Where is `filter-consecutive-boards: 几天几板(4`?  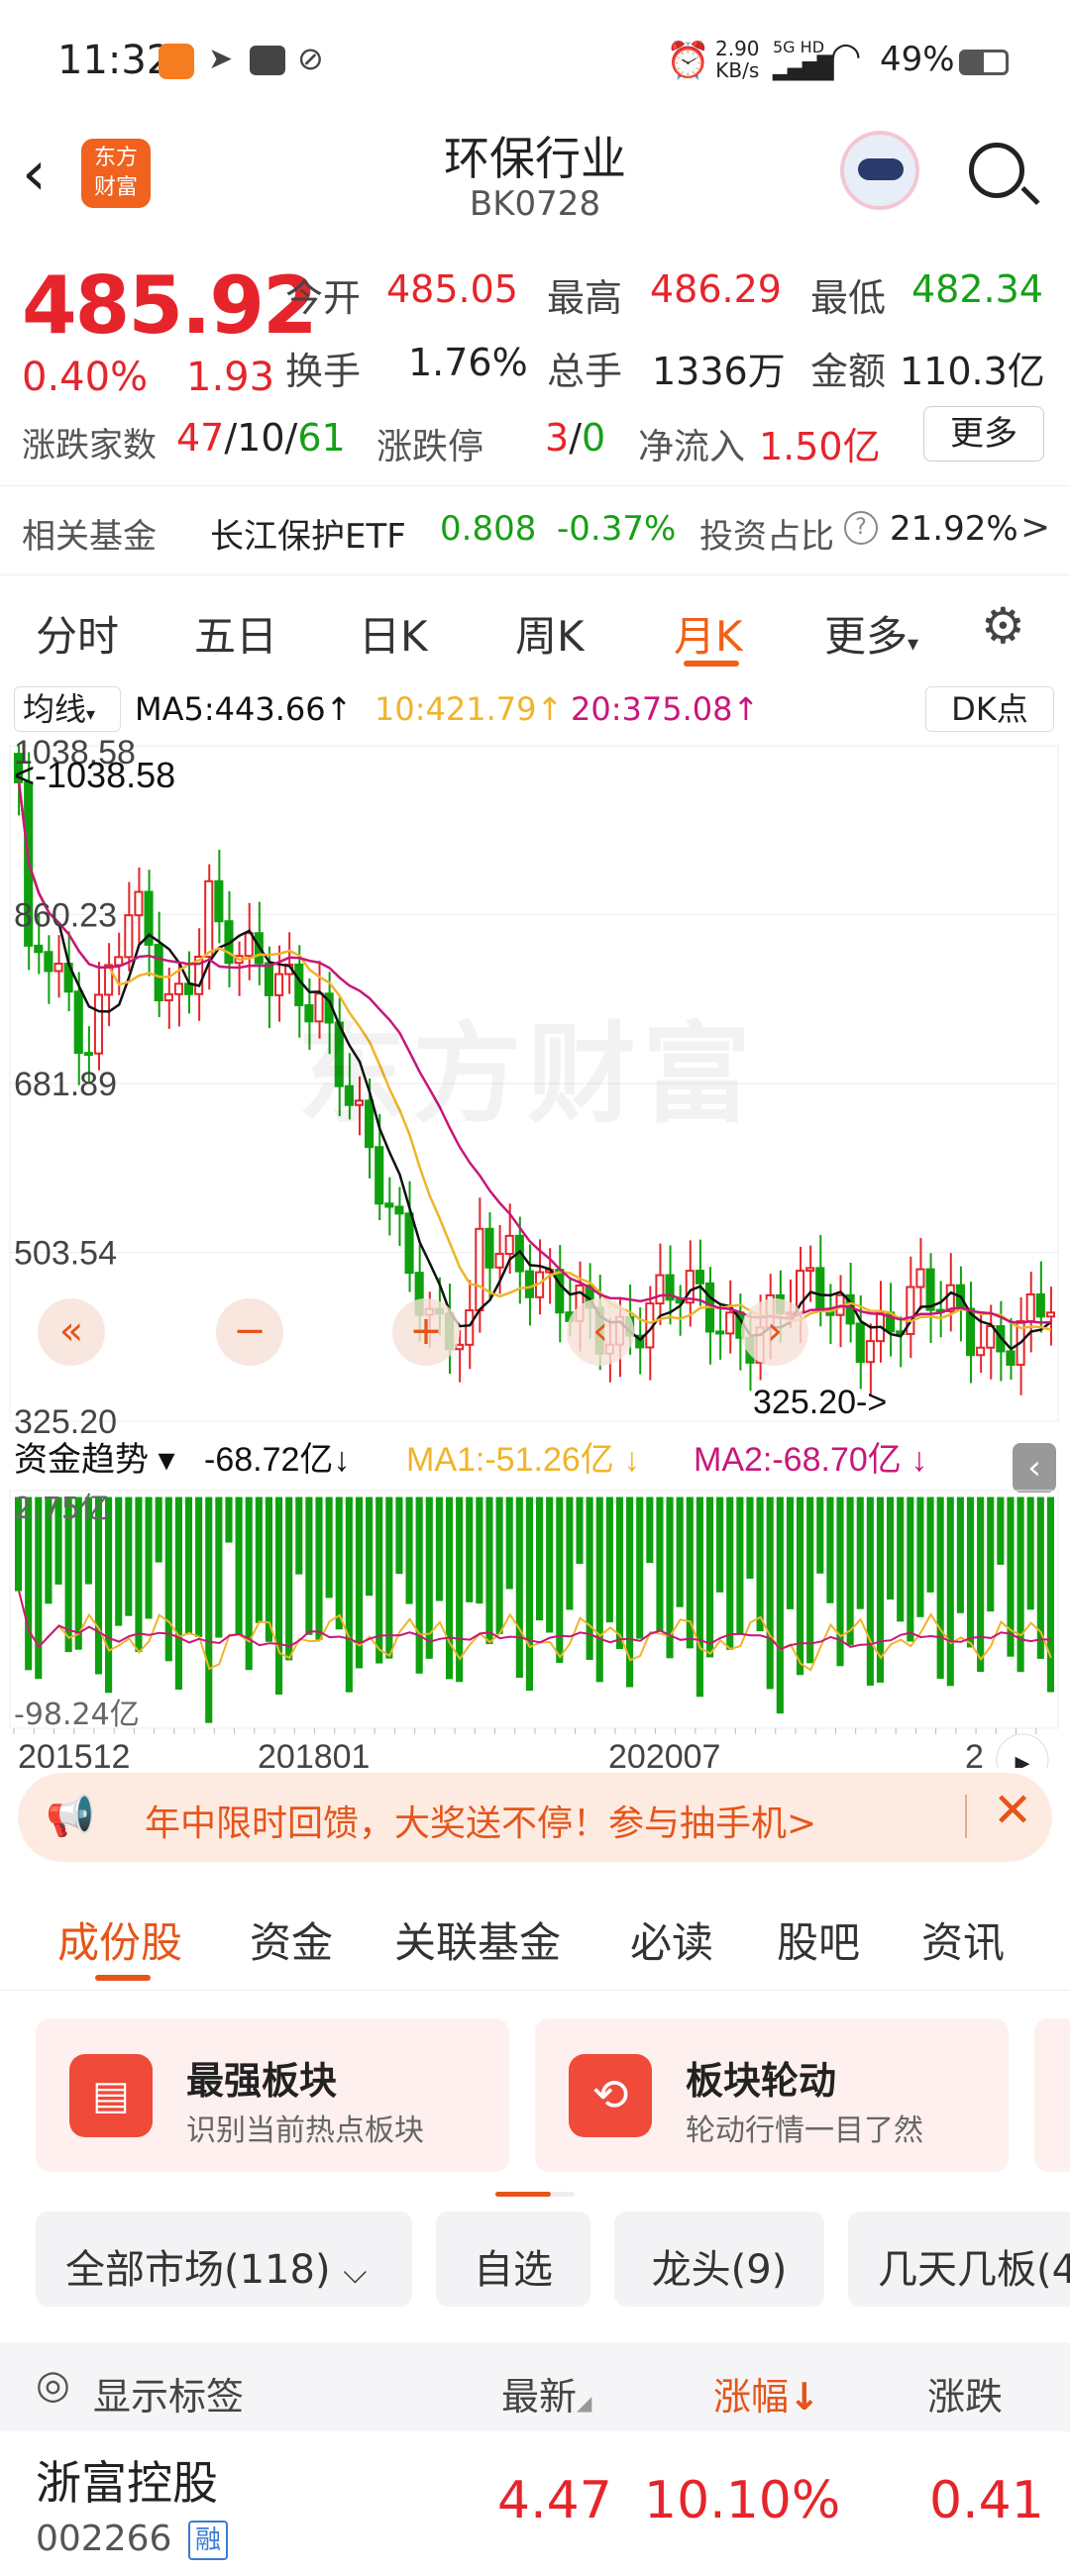 filter-consecutive-boards: 几天几板(4 is located at coordinates (959, 2259).